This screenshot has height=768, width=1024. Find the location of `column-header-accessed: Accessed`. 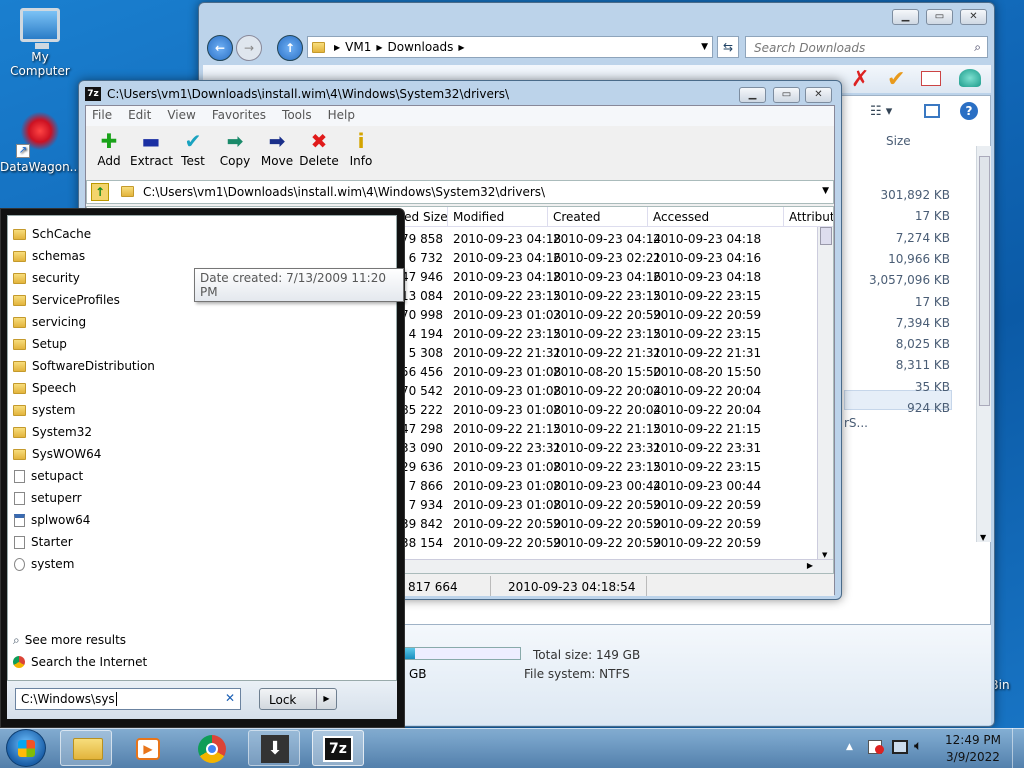

column-header-accessed: Accessed is located at coordinates (681, 217).